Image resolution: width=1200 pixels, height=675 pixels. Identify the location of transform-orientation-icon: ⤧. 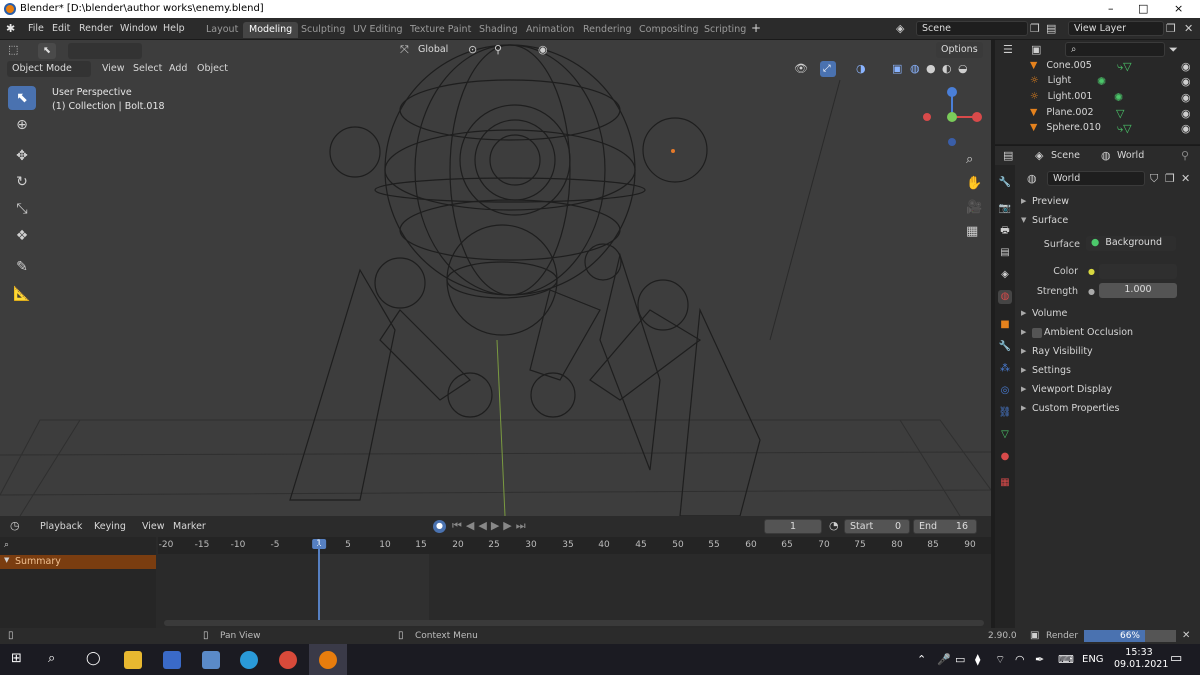
(404, 50).